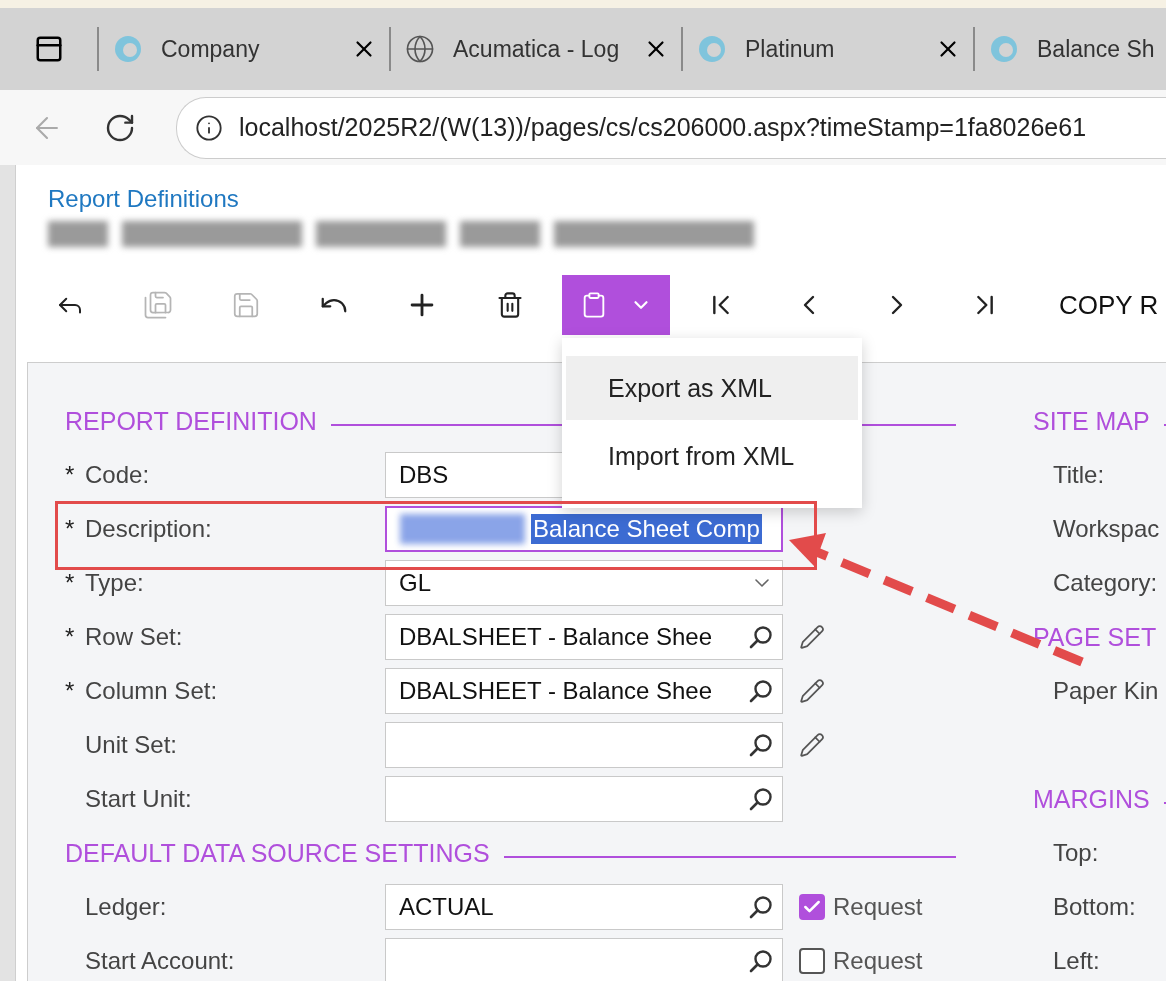 This screenshot has height=981, width=1166. What do you see at coordinates (139, 799) in the screenshot?
I see `field-label: Start Unit:` at bounding box center [139, 799].